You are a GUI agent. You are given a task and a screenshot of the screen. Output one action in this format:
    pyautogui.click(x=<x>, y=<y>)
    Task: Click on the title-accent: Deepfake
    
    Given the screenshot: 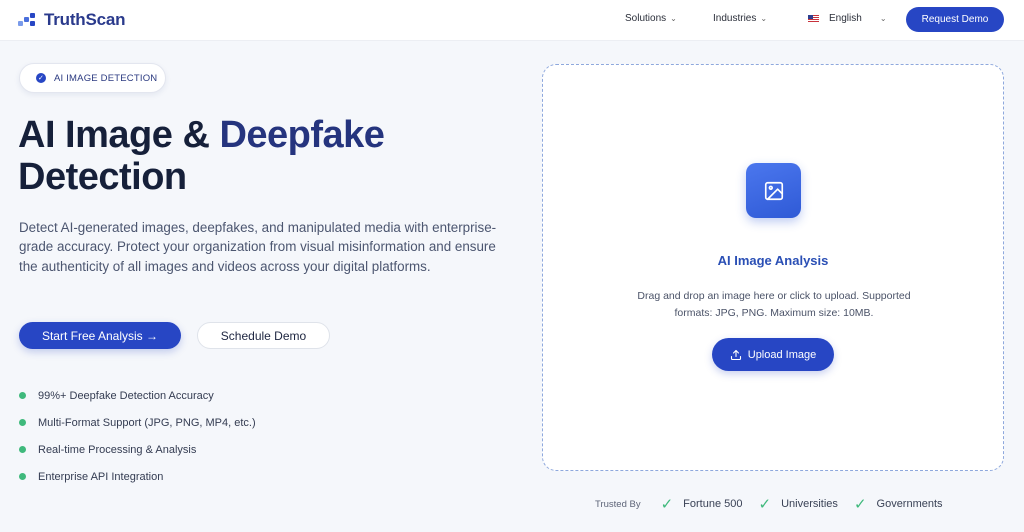 What is the action you would take?
    pyautogui.click(x=301, y=135)
    